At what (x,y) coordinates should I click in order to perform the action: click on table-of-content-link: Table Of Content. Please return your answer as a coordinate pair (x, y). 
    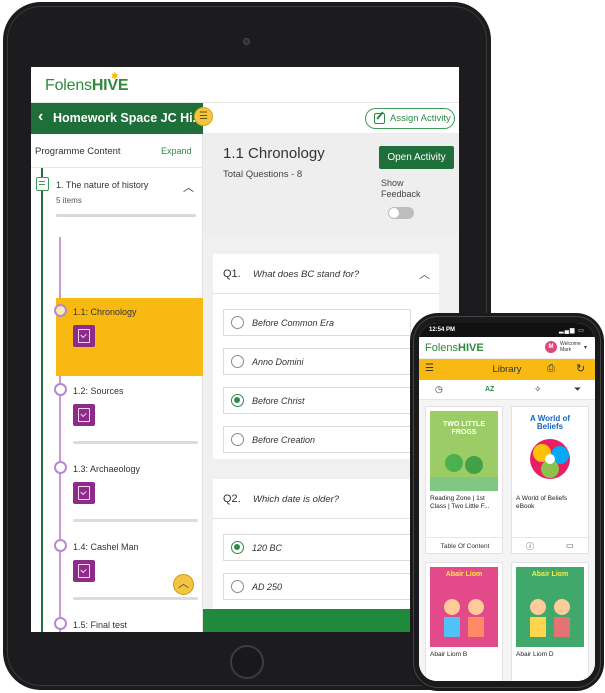
    Looking at the image, I should click on (465, 546).